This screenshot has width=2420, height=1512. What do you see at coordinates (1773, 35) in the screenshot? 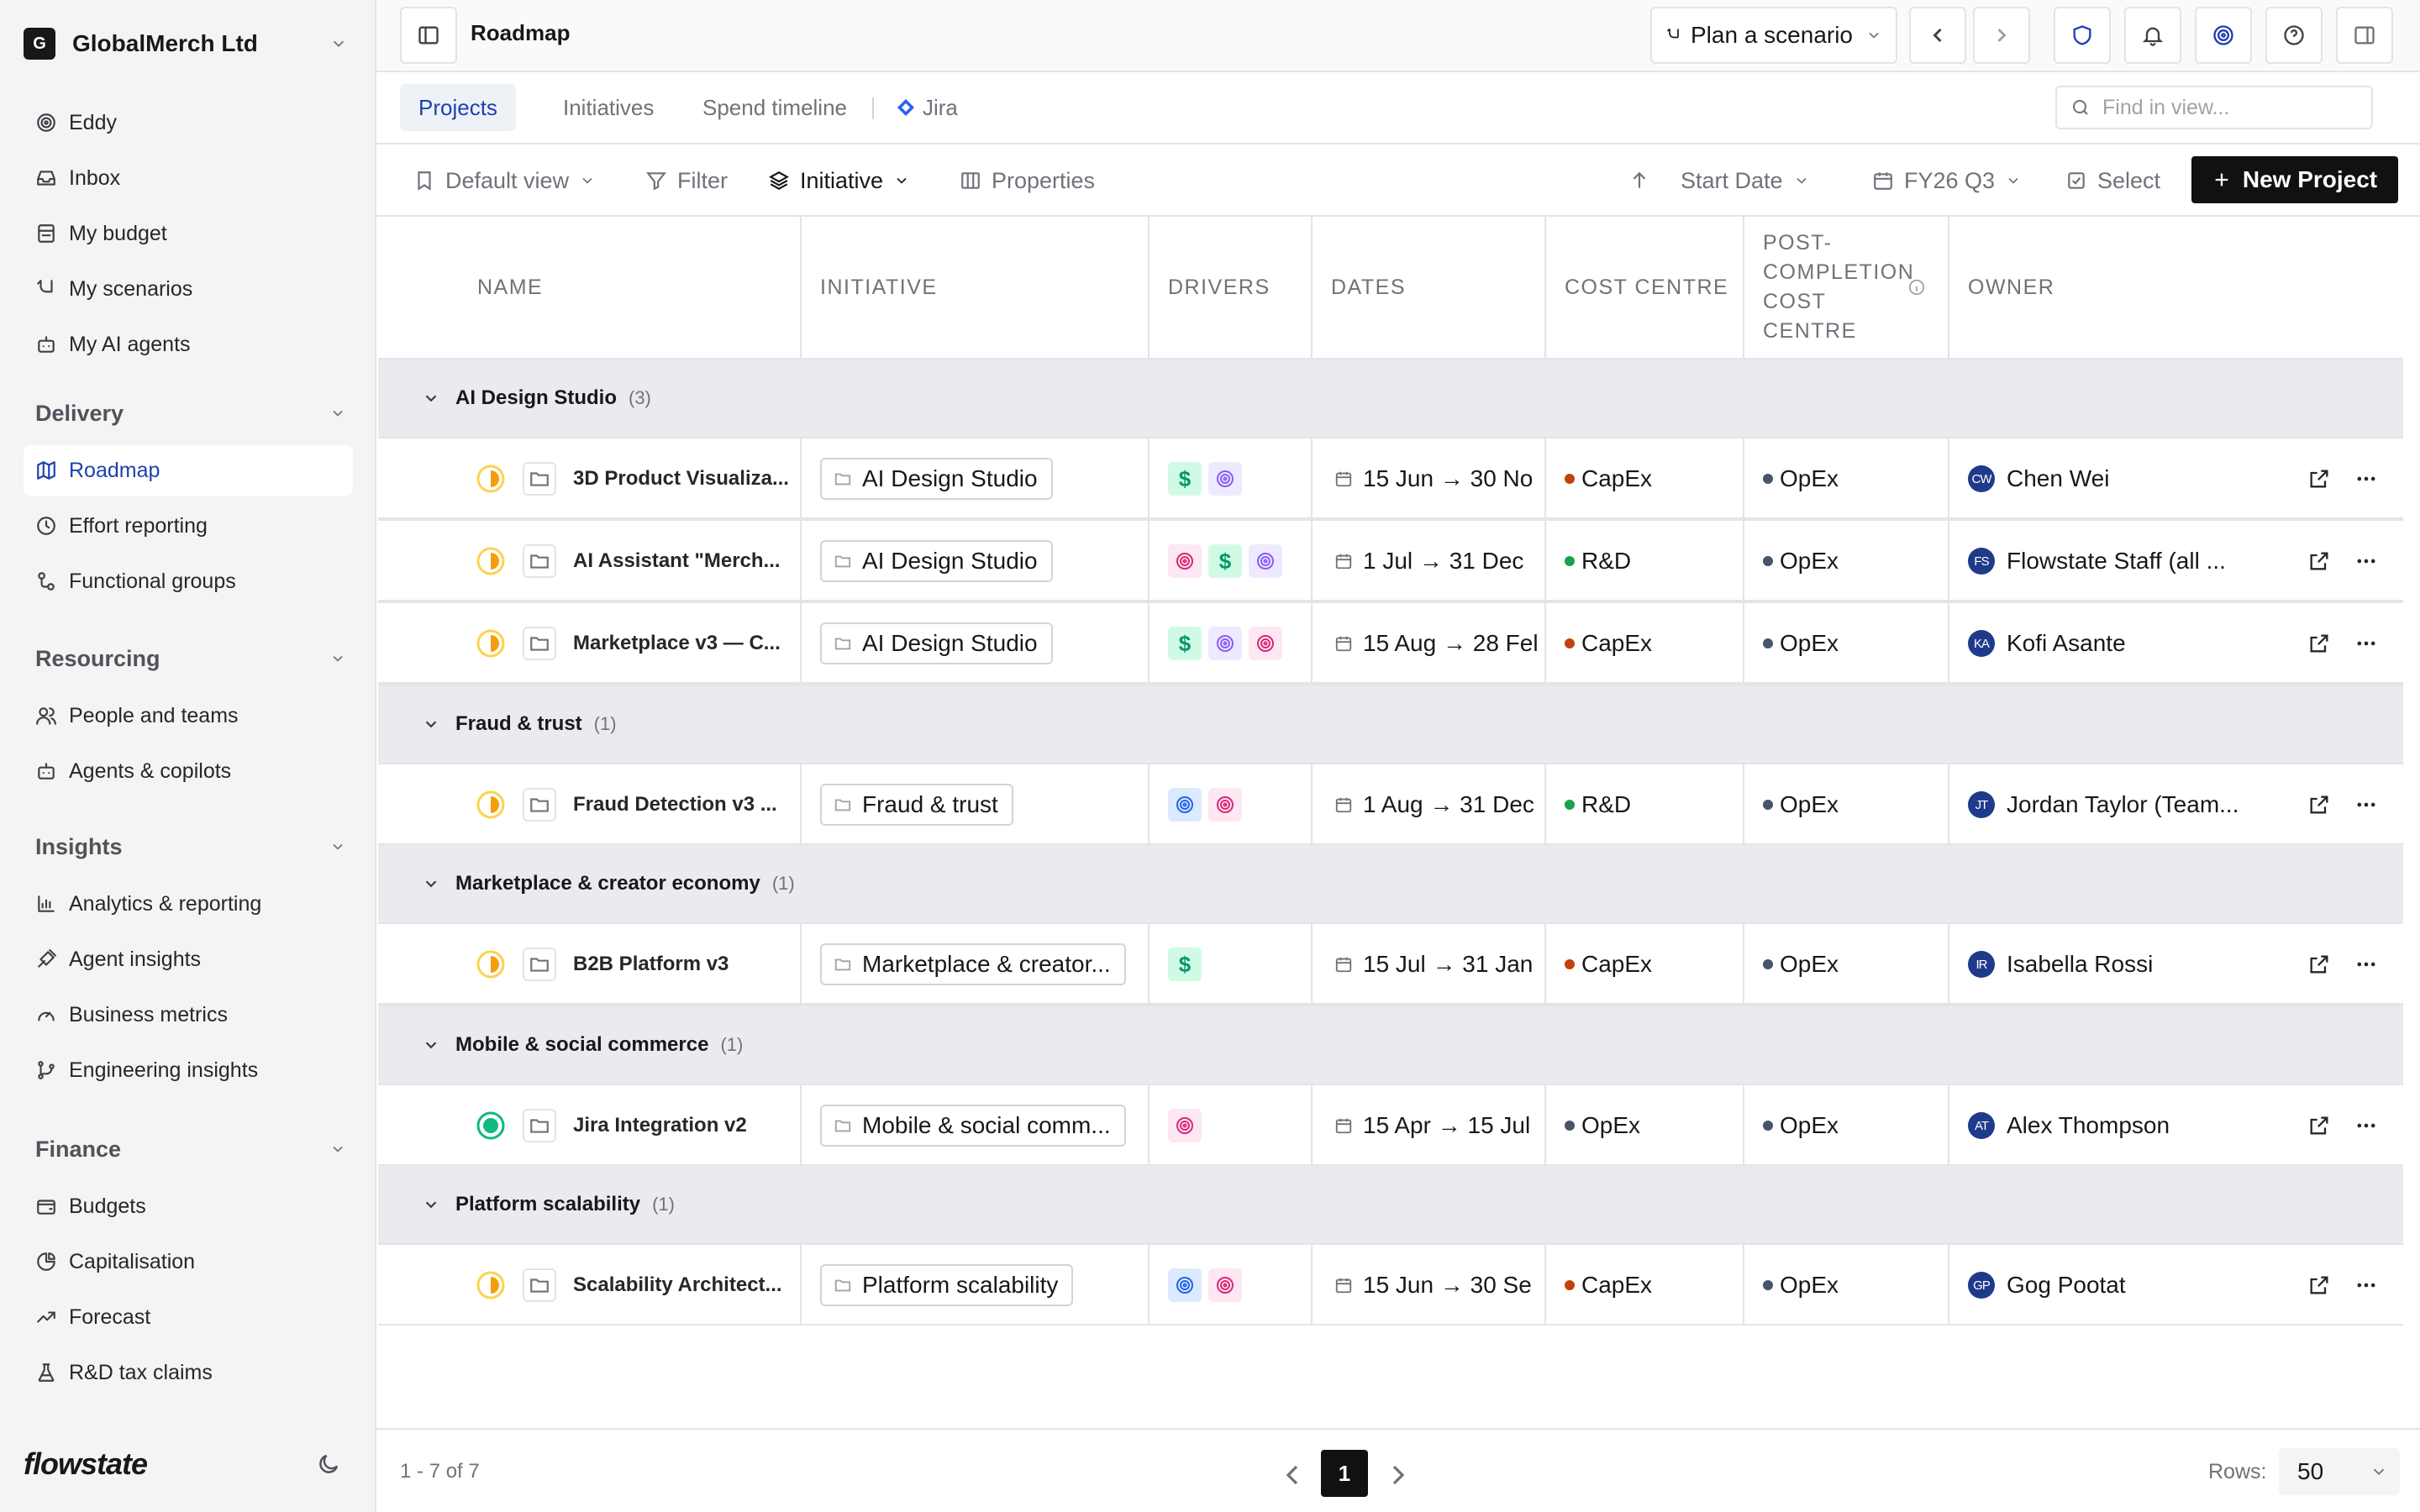
I see `plan-scenario-button: Plan a scenario` at bounding box center [1773, 35].